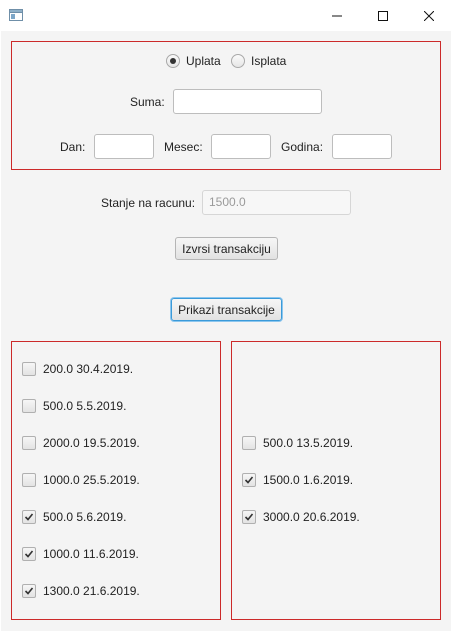  What do you see at coordinates (226, 15) in the screenshot?
I see `title-bar` at bounding box center [226, 15].